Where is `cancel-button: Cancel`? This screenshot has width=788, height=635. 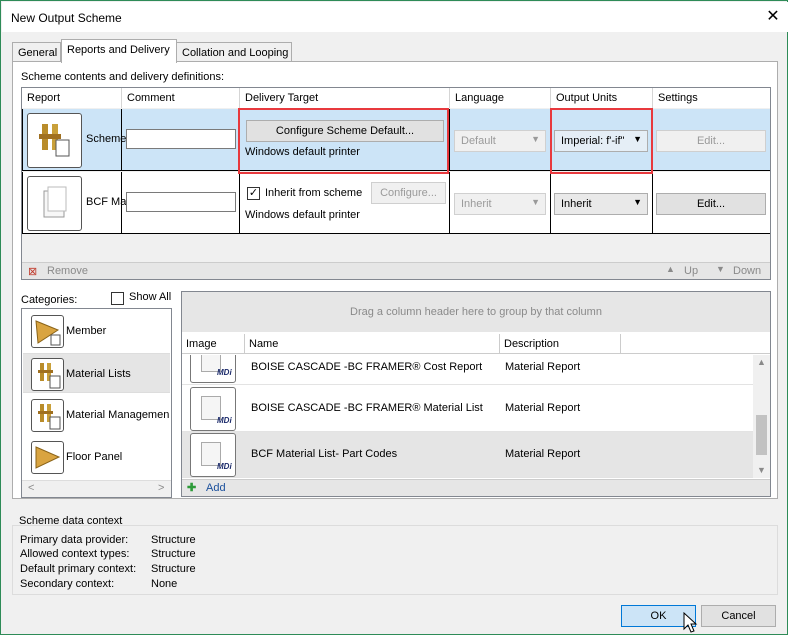
cancel-button: Cancel is located at coordinates (738, 616).